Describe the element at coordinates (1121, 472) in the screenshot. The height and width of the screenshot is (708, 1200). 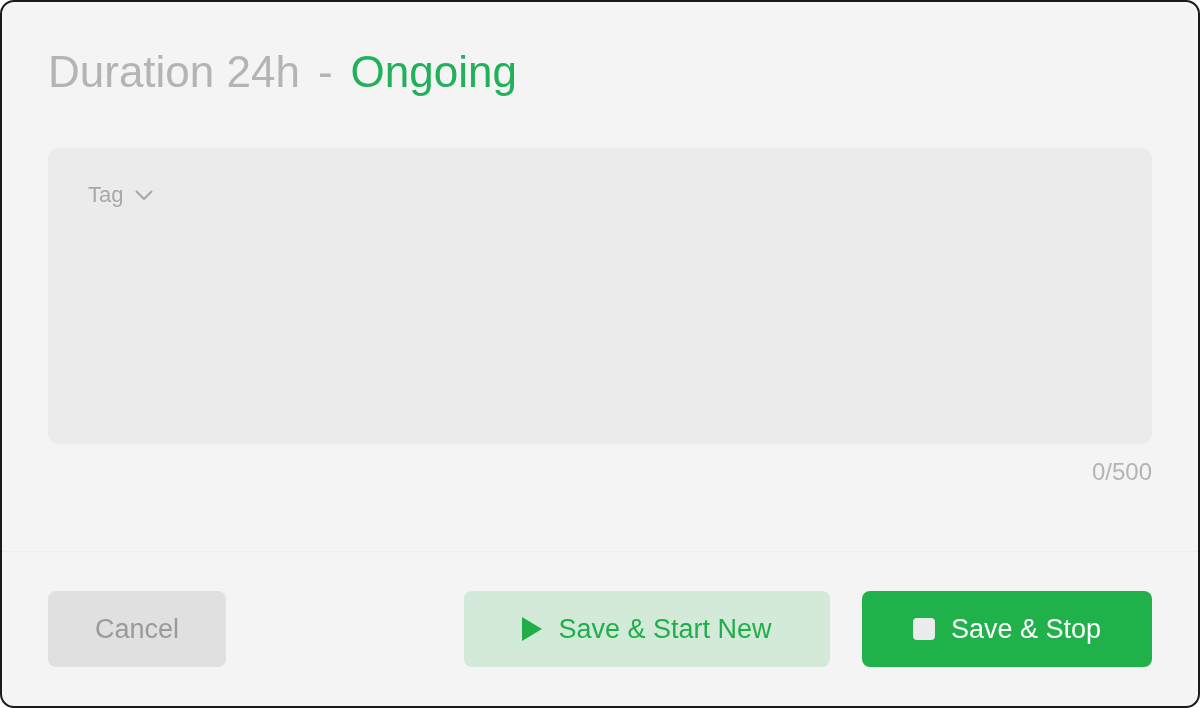
I see `character-counter: 0/500` at that location.